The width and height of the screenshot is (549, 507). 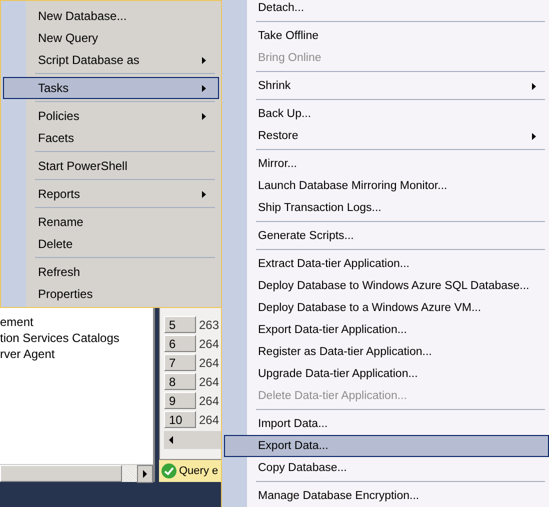 I want to click on row-header: 10, so click(x=180, y=419).